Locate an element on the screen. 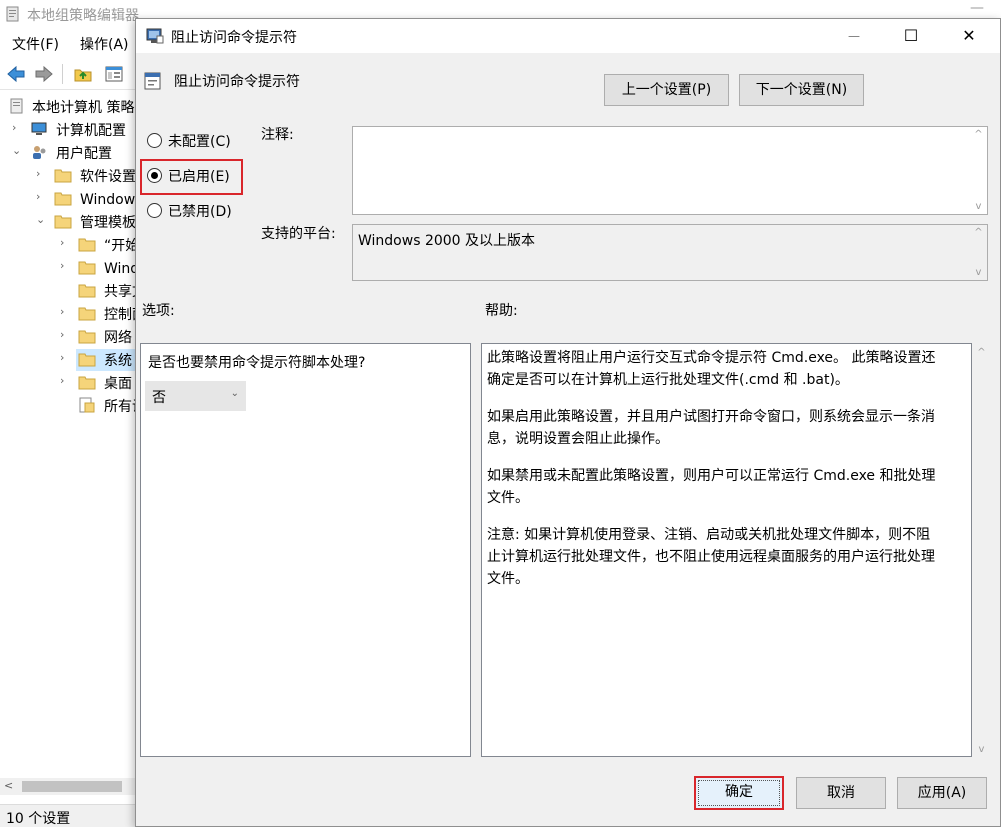 The image size is (1001, 827). radio-enabled: 已启用(E) is located at coordinates (193, 176).